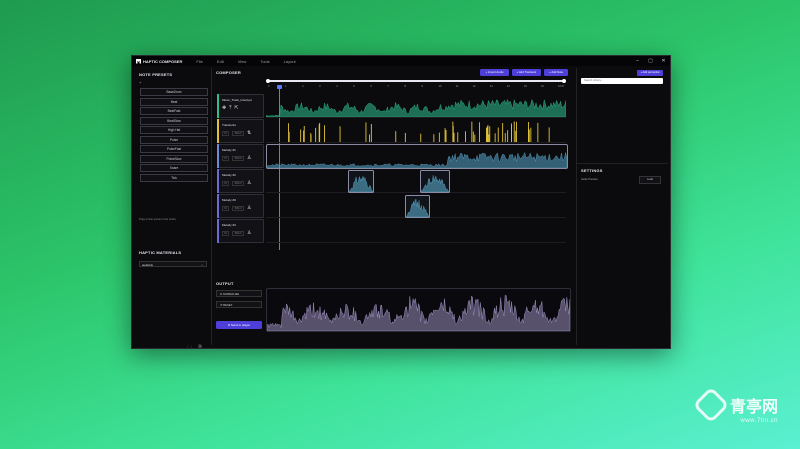 The image size is (800, 449). I want to click on track-header: Melody #1 M SOLO ♙, so click(240, 156).